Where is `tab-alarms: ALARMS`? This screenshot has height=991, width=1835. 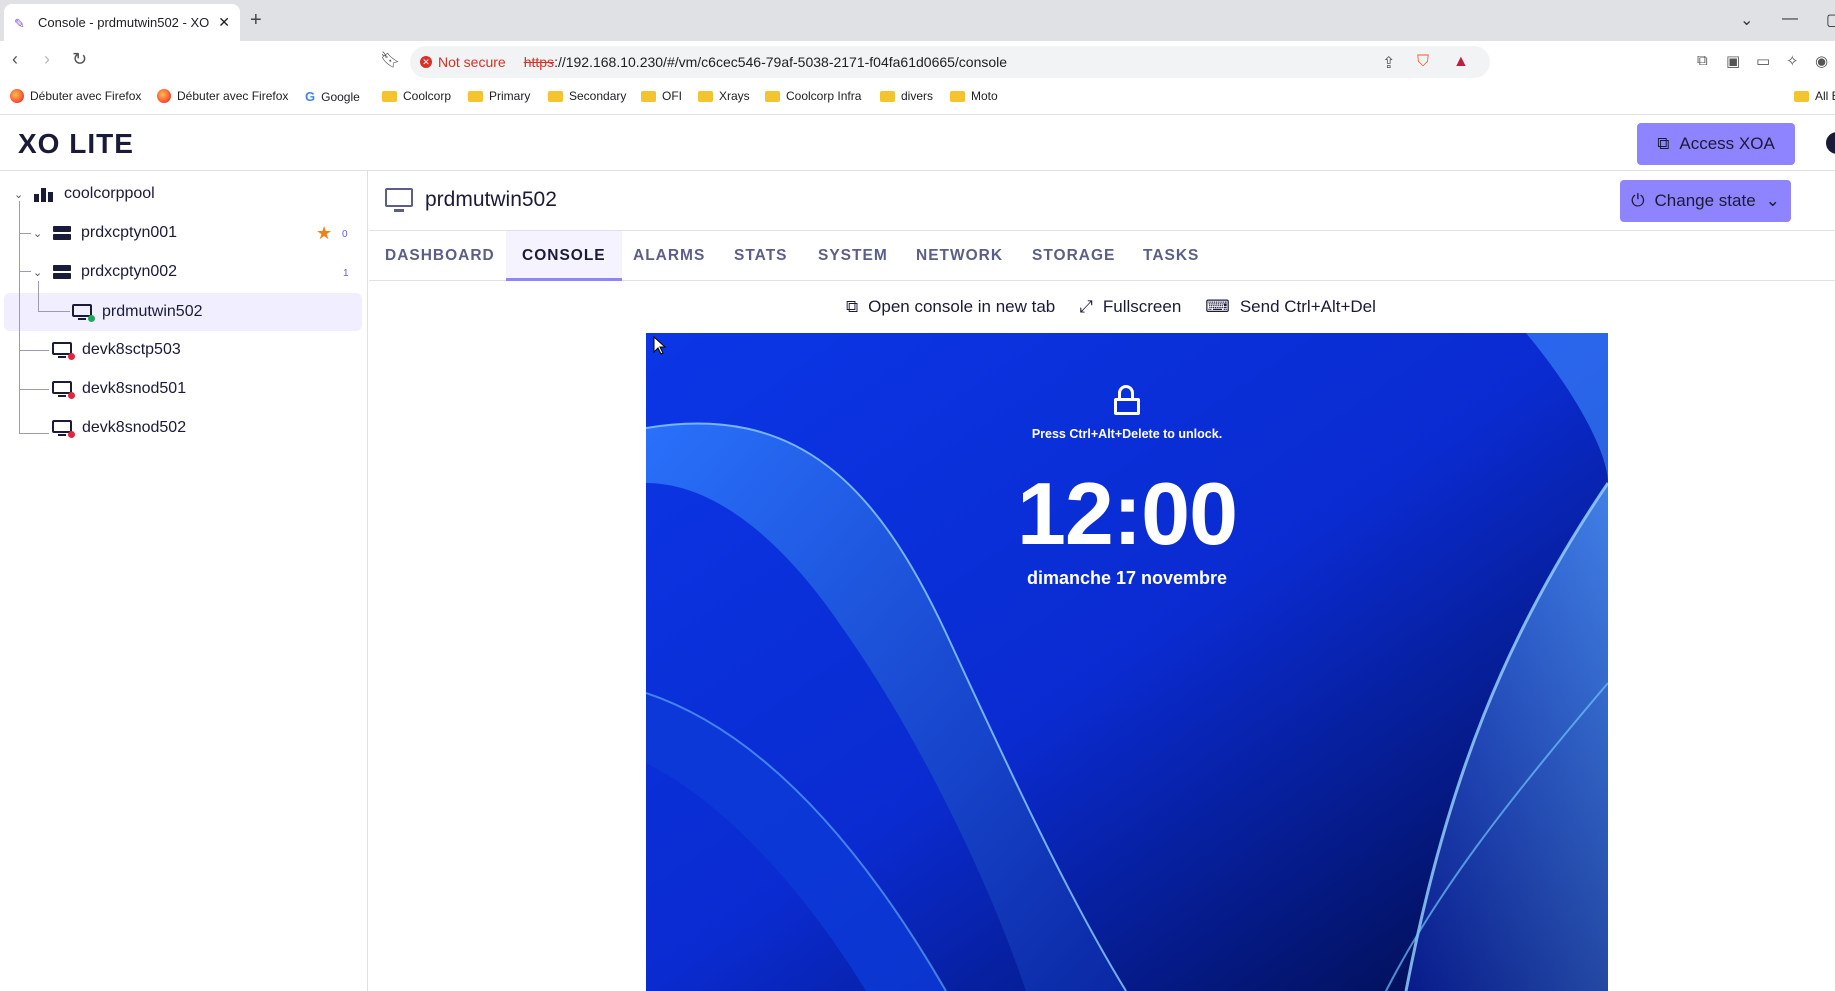
tab-alarms: ALARMS is located at coordinates (669, 256).